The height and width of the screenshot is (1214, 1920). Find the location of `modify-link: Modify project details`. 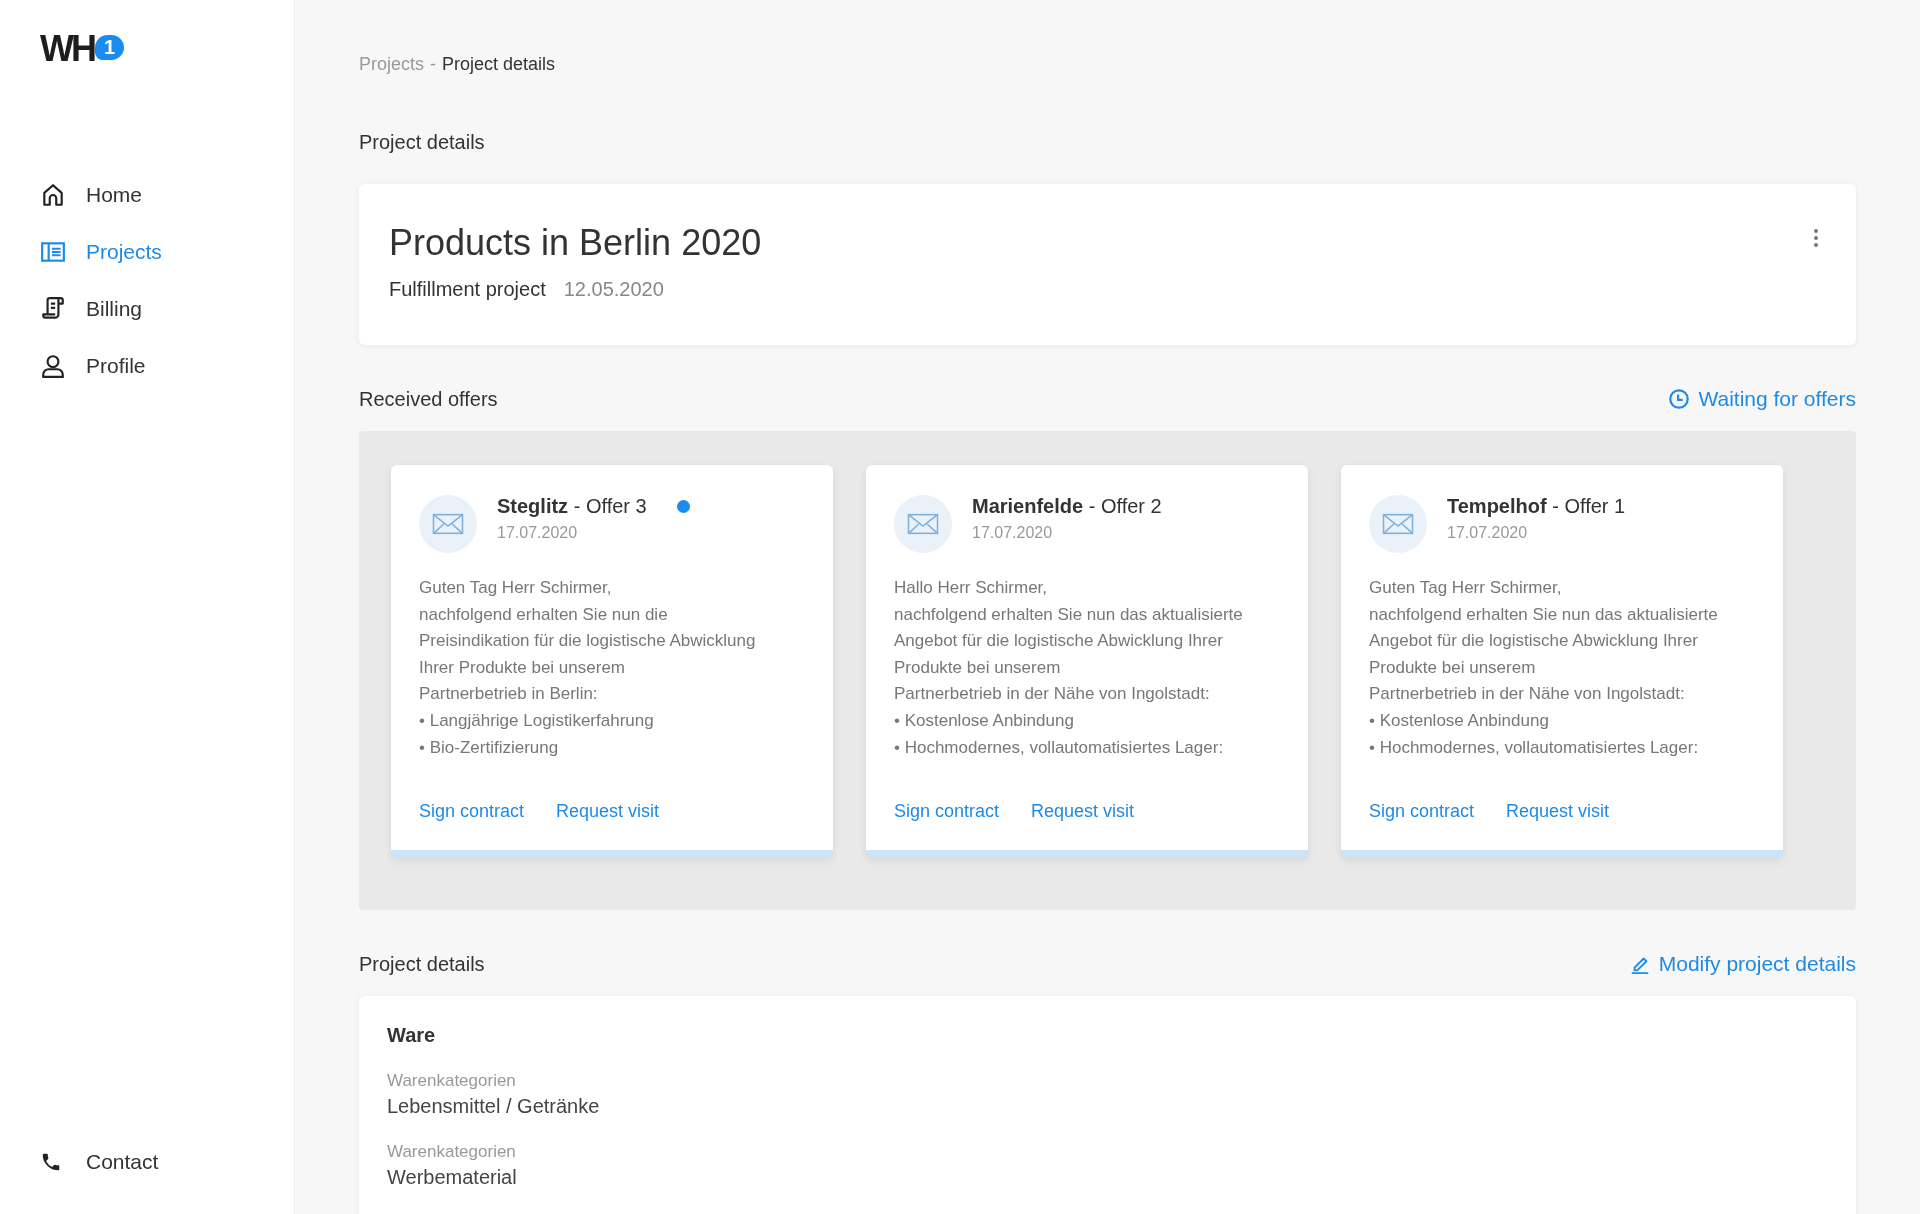

modify-link: Modify project details is located at coordinates (1742, 964).